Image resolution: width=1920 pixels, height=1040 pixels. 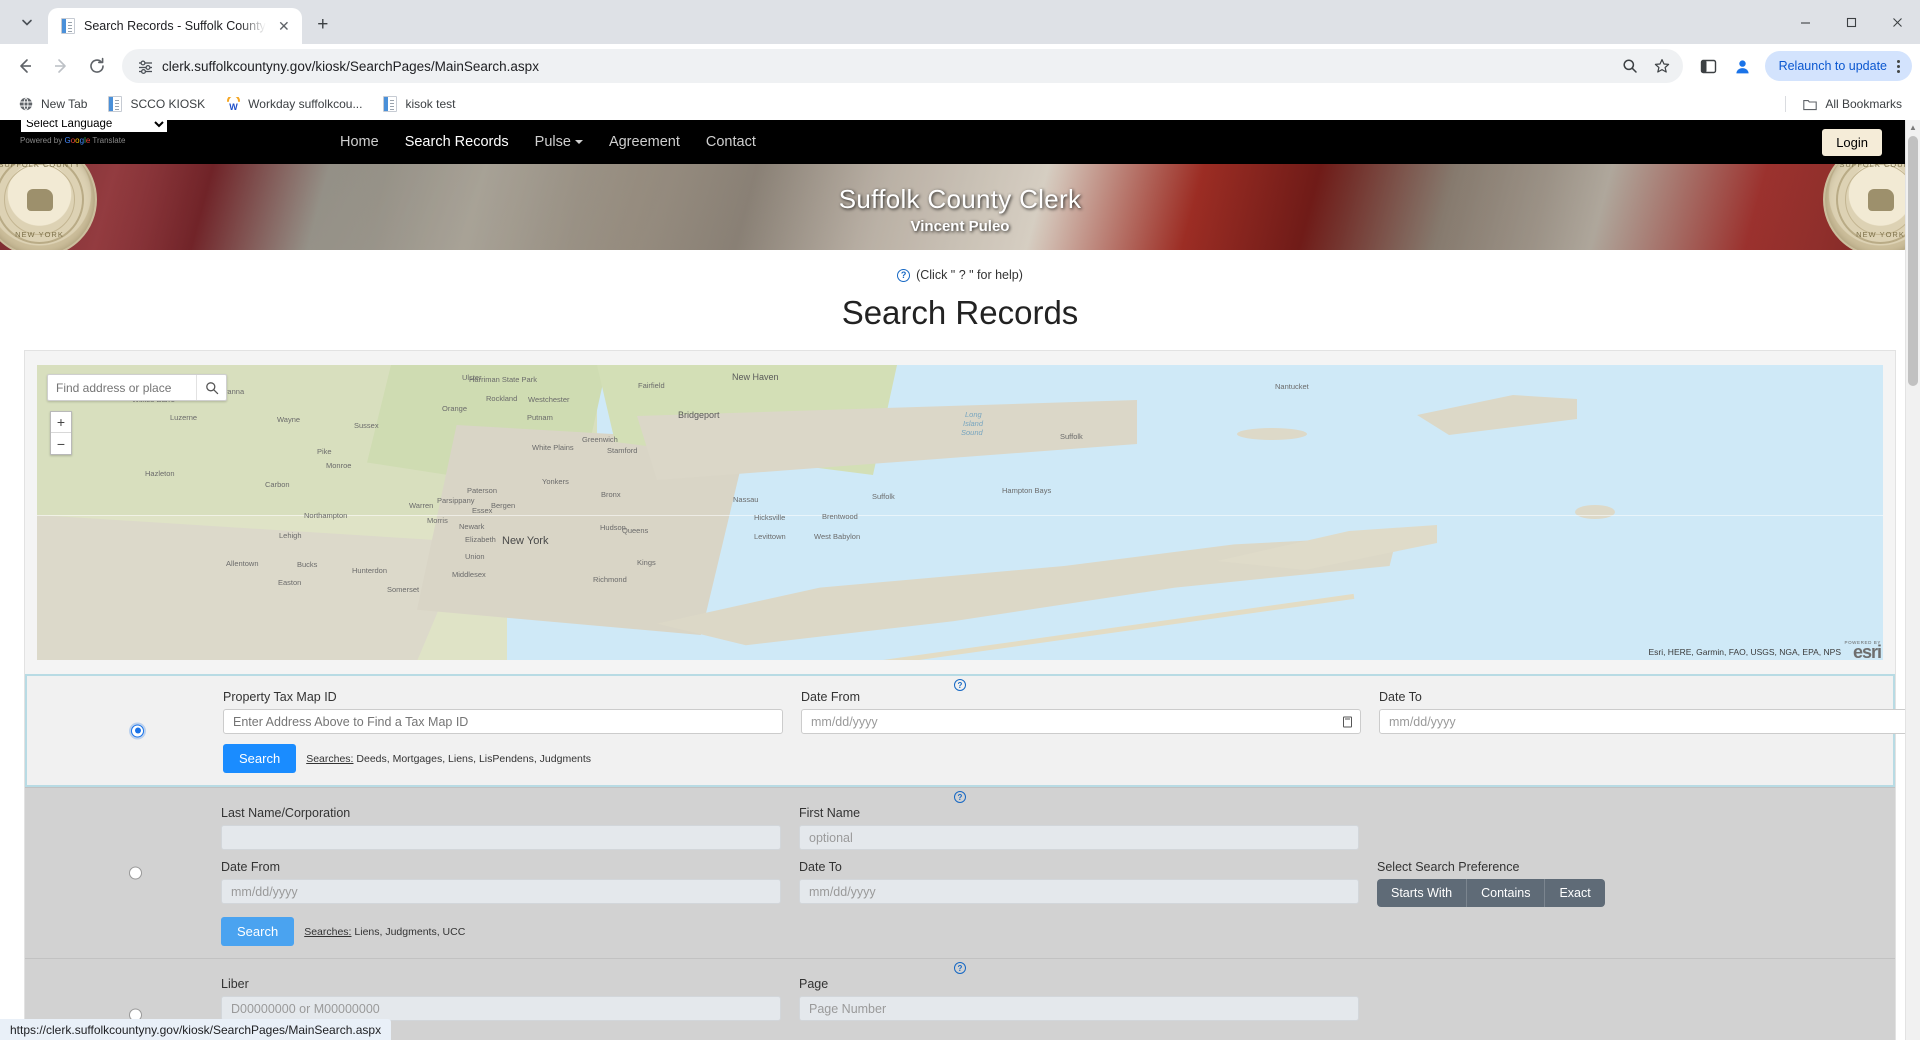 I want to click on three-dot-menu-icon, so click(x=1898, y=66).